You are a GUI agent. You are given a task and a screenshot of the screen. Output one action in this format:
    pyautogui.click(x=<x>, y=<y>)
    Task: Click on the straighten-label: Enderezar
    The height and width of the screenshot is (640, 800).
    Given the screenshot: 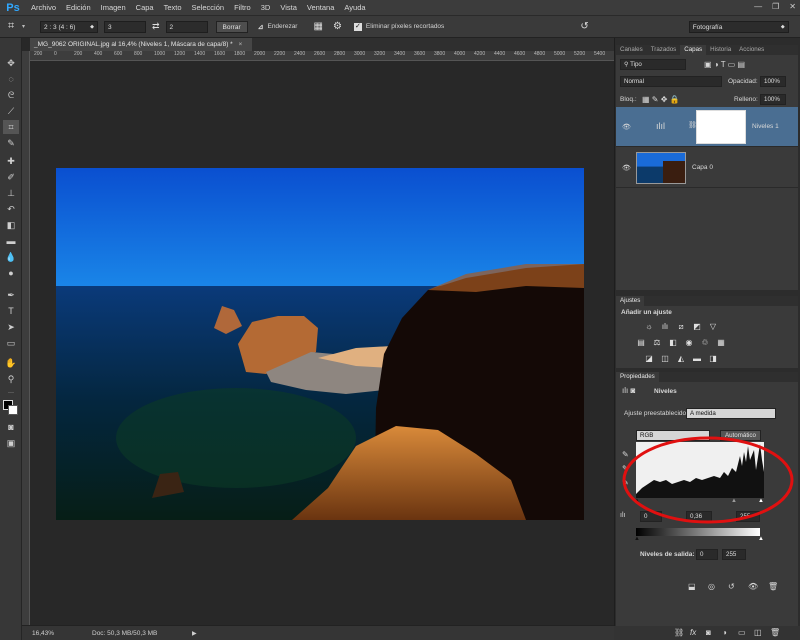 What is the action you would take?
    pyautogui.click(x=282, y=26)
    